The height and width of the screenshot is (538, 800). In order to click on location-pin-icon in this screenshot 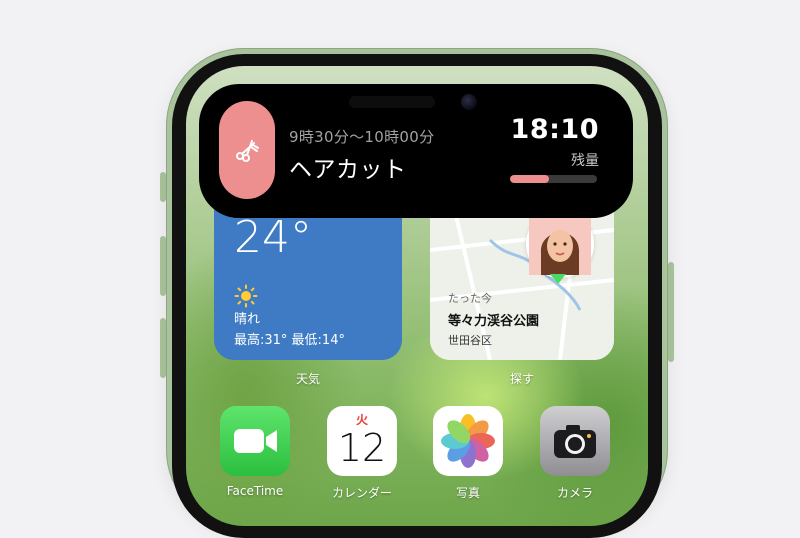, I will do `click(558, 279)`.